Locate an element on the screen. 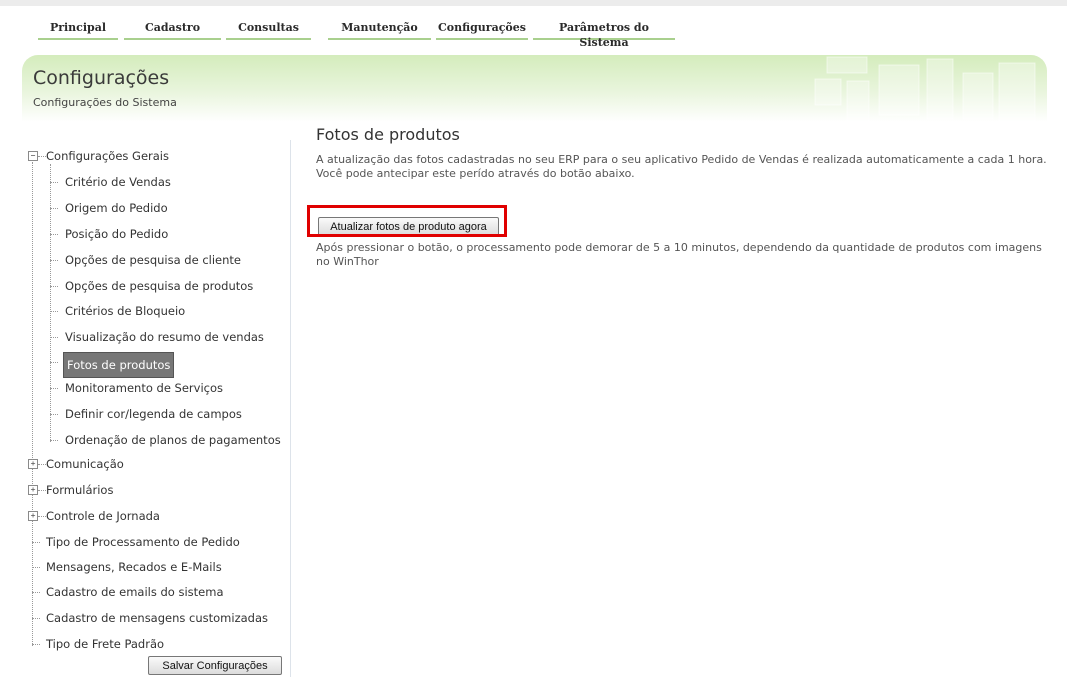 Image resolution: width=1067 pixels, height=677 pixels. update-photos-button: Atualizar fotos de produto agora is located at coordinates (408, 226).